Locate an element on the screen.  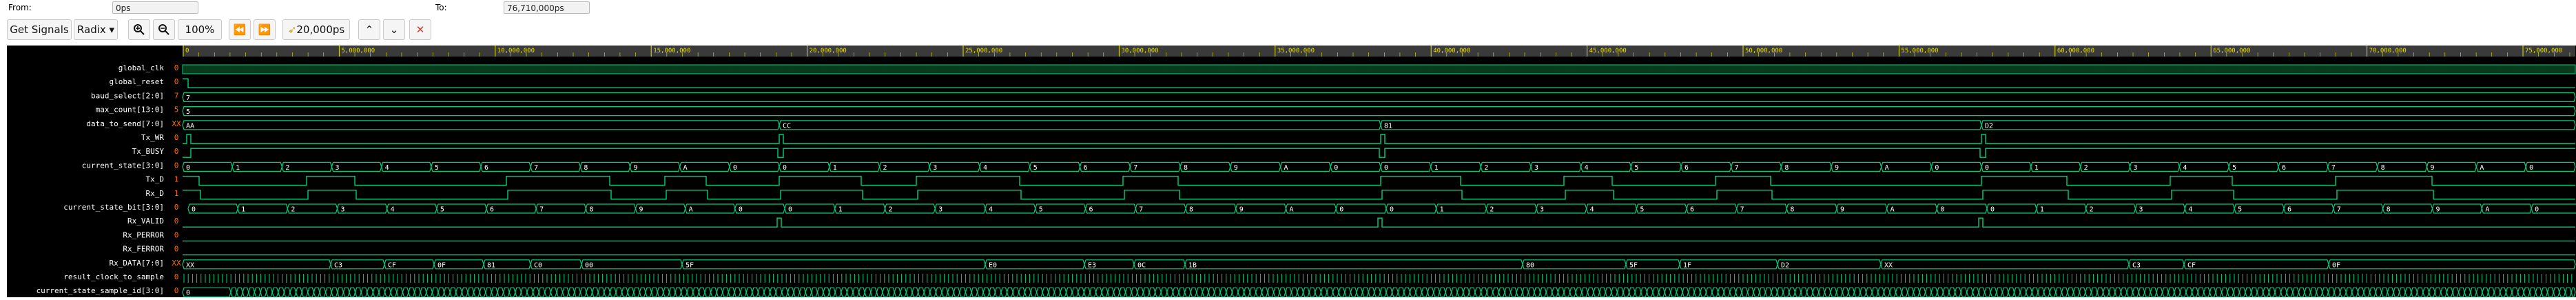
current-state-label: 1 is located at coordinates (1436, 168).